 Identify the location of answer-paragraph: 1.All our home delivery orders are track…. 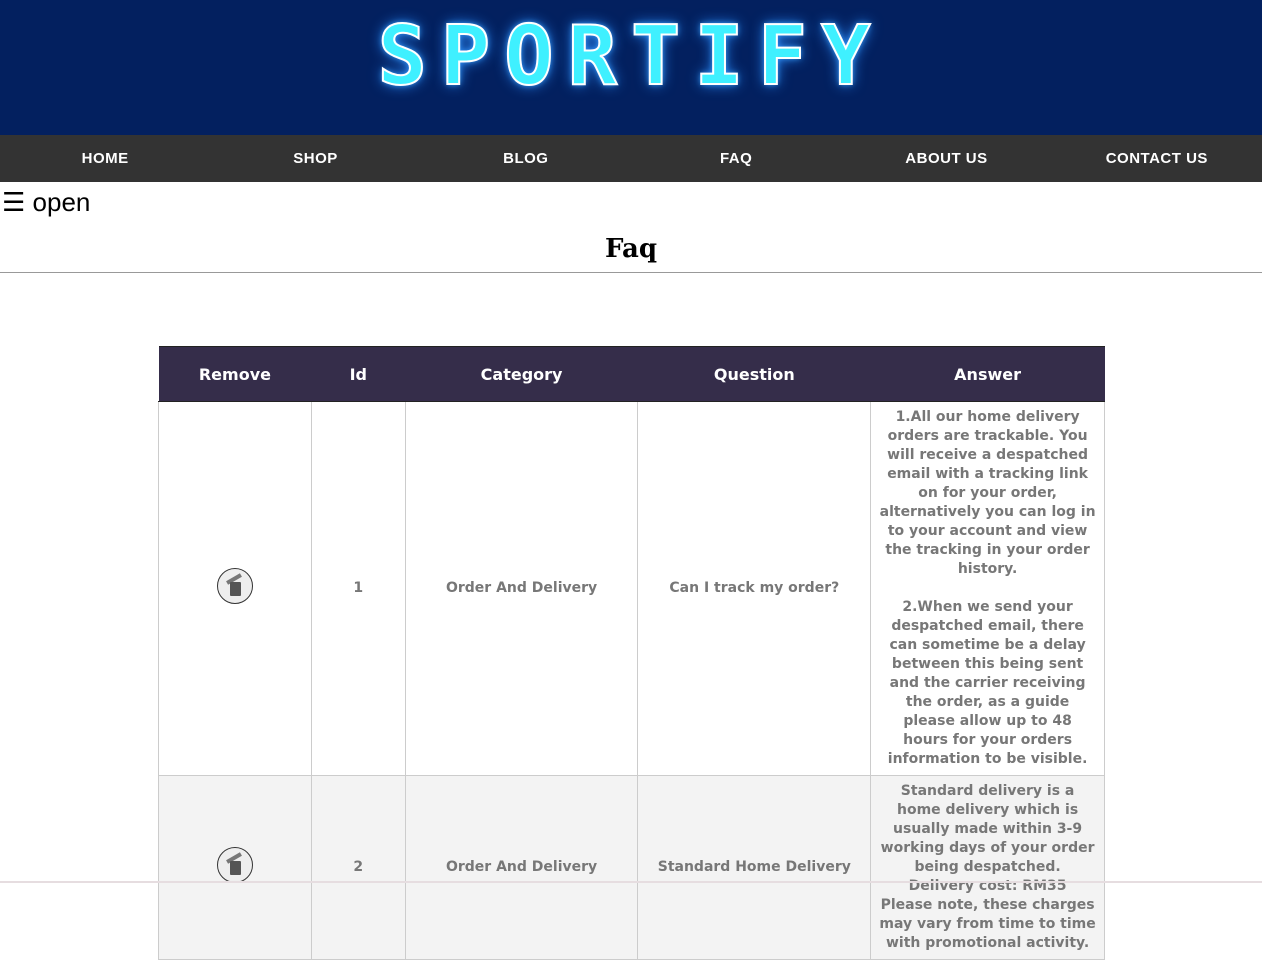
(987, 493).